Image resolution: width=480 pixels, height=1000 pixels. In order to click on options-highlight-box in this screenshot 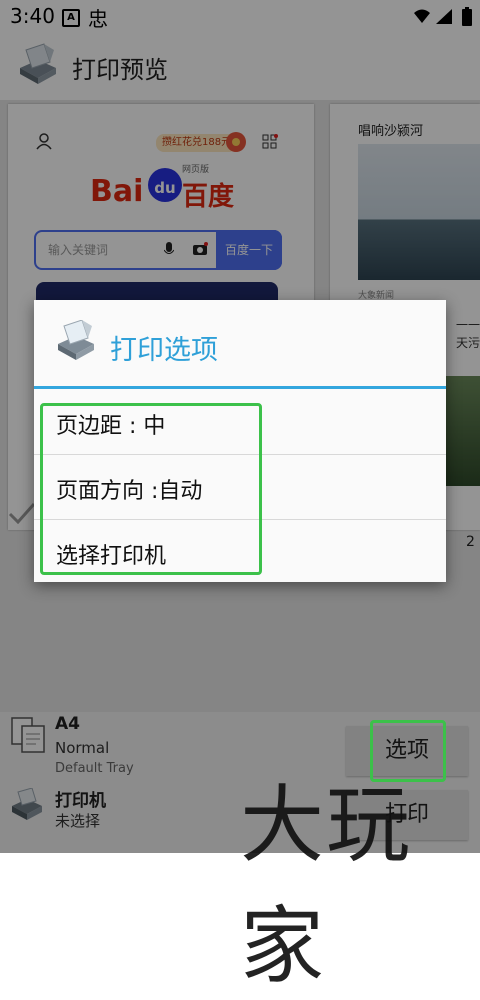, I will do `click(151, 489)`.